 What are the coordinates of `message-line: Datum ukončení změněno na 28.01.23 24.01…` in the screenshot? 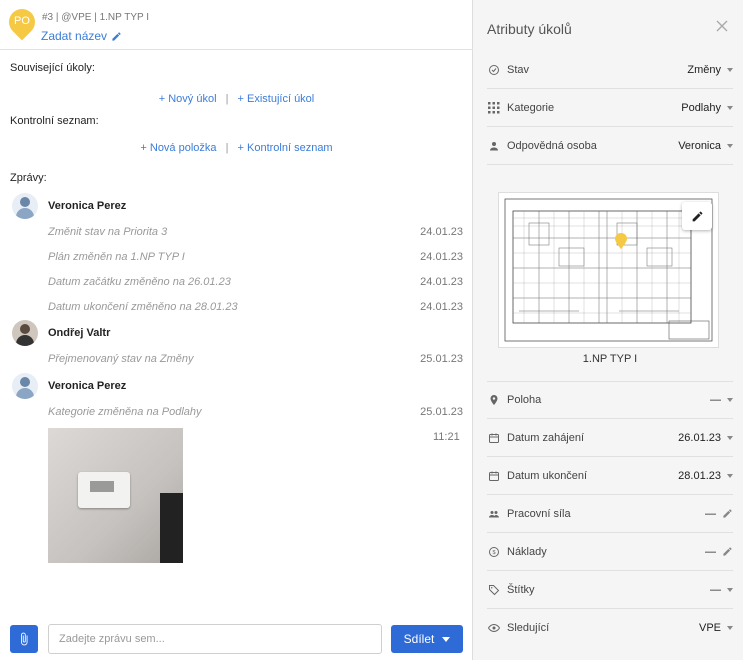 It's located at (255, 307).